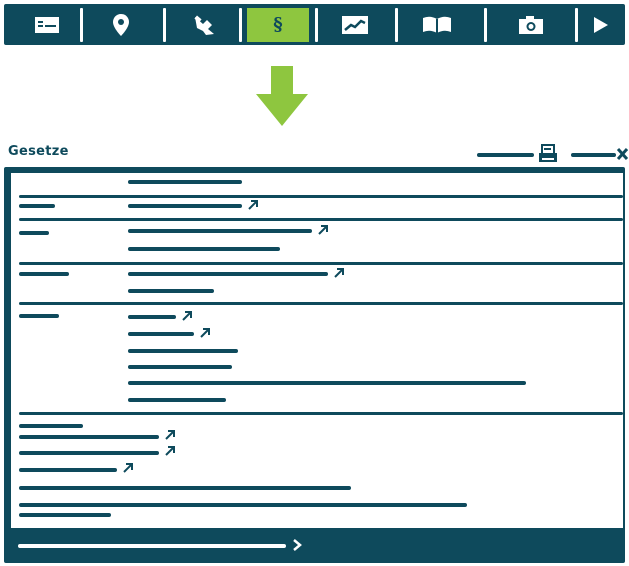 The image size is (629, 566). I want to click on footer-link, so click(152, 546).